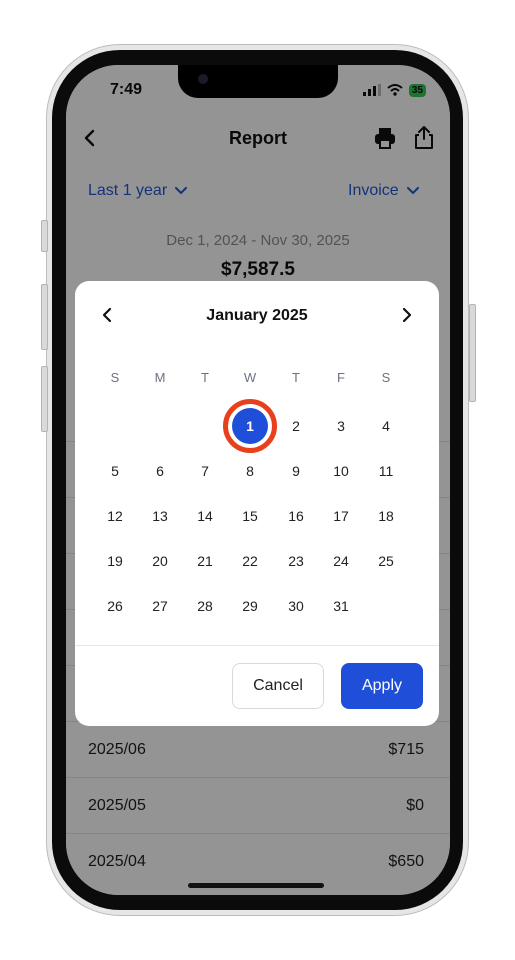 The image size is (515, 960). What do you see at coordinates (386, 561) in the screenshot?
I see `calendar-day: 25` at bounding box center [386, 561].